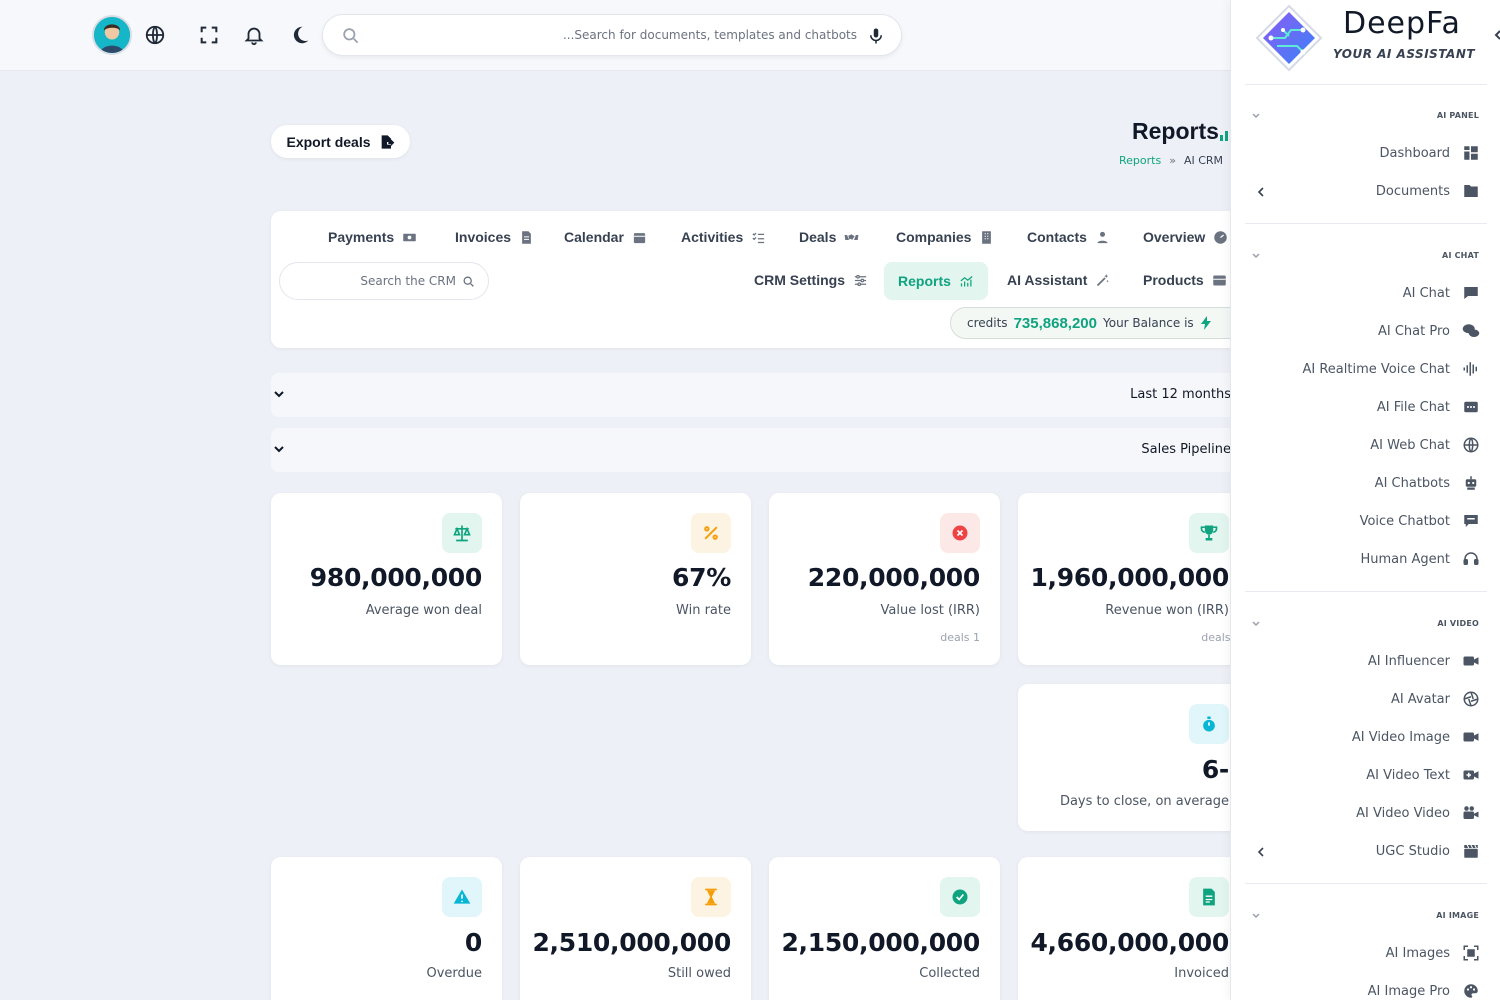 The width and height of the screenshot is (1500, 1000). I want to click on sliders-icon, so click(860, 280).